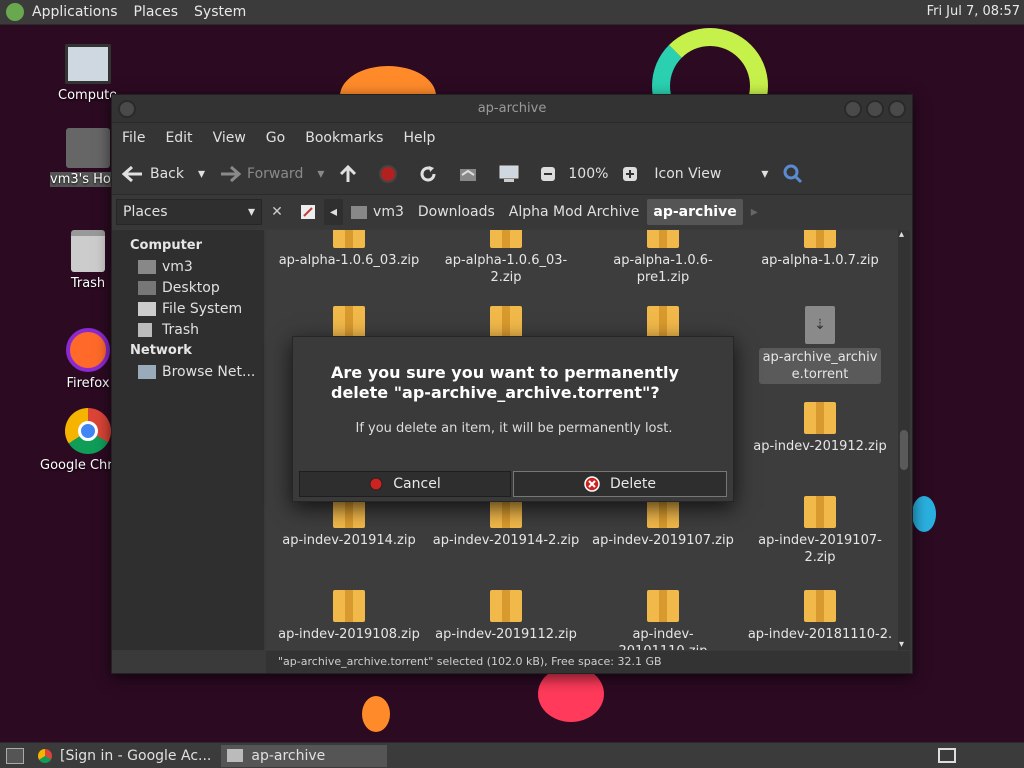  I want to click on maximize-icon, so click(875, 109).